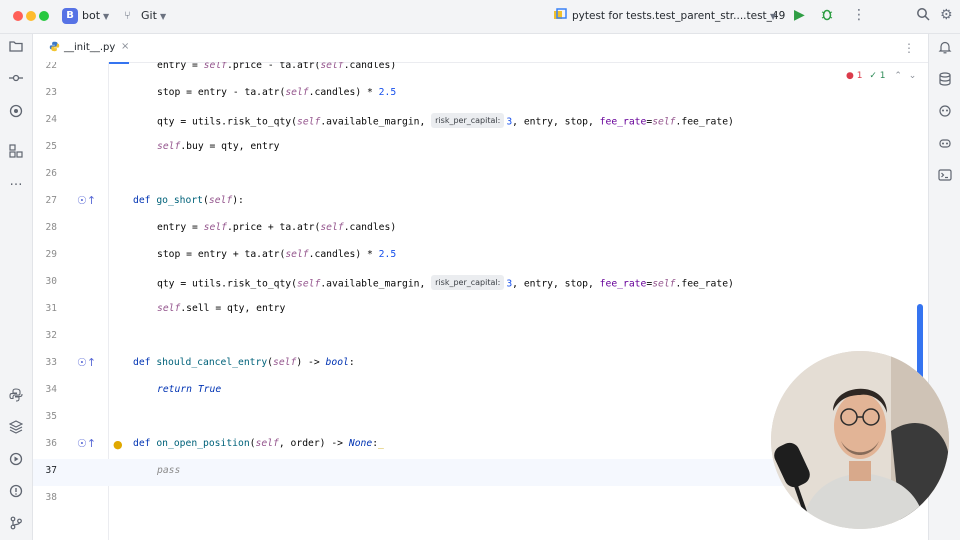 The height and width of the screenshot is (540, 960). What do you see at coordinates (118, 444) in the screenshot?
I see `lightbulb-icon: ●` at bounding box center [118, 444].